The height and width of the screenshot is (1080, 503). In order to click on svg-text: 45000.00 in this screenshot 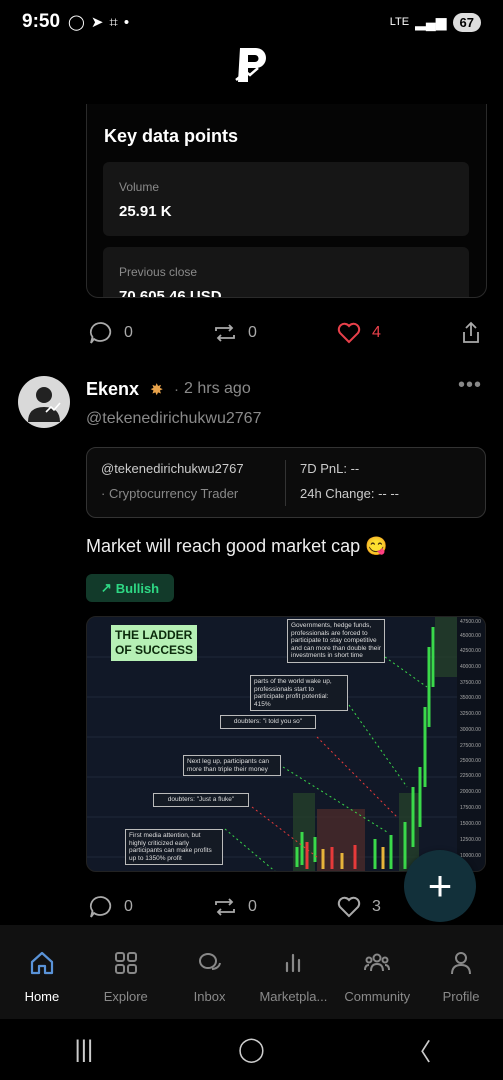, I will do `click(470, 636)`.